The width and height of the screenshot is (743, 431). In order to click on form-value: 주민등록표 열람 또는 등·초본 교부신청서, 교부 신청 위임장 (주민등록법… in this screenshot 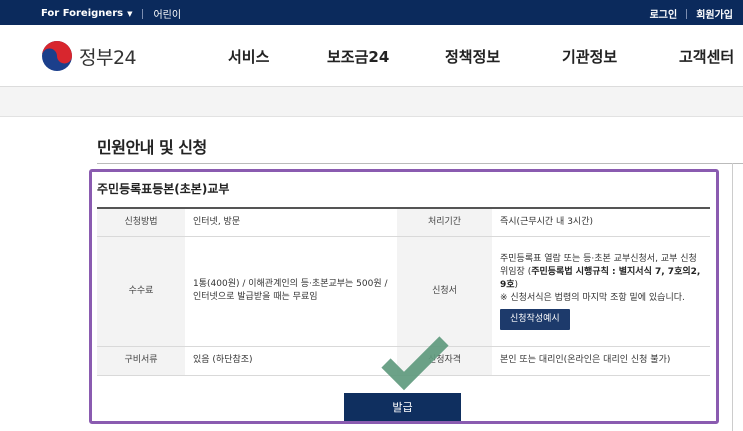, I will do `click(601, 291)`.